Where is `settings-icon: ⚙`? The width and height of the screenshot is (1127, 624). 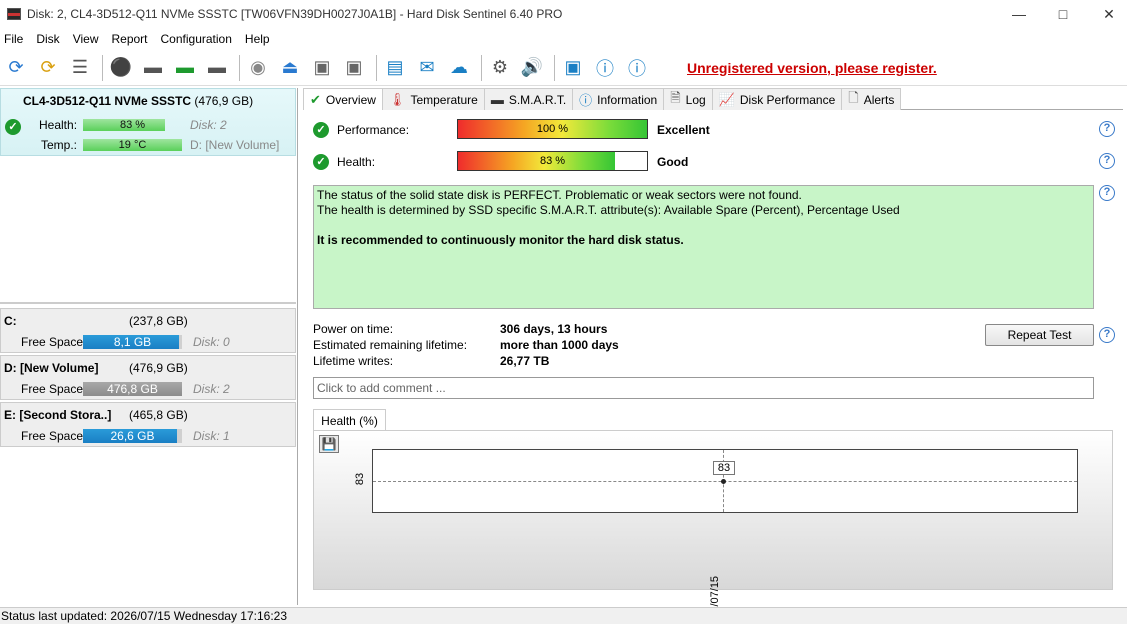 settings-icon: ⚙ is located at coordinates (500, 68).